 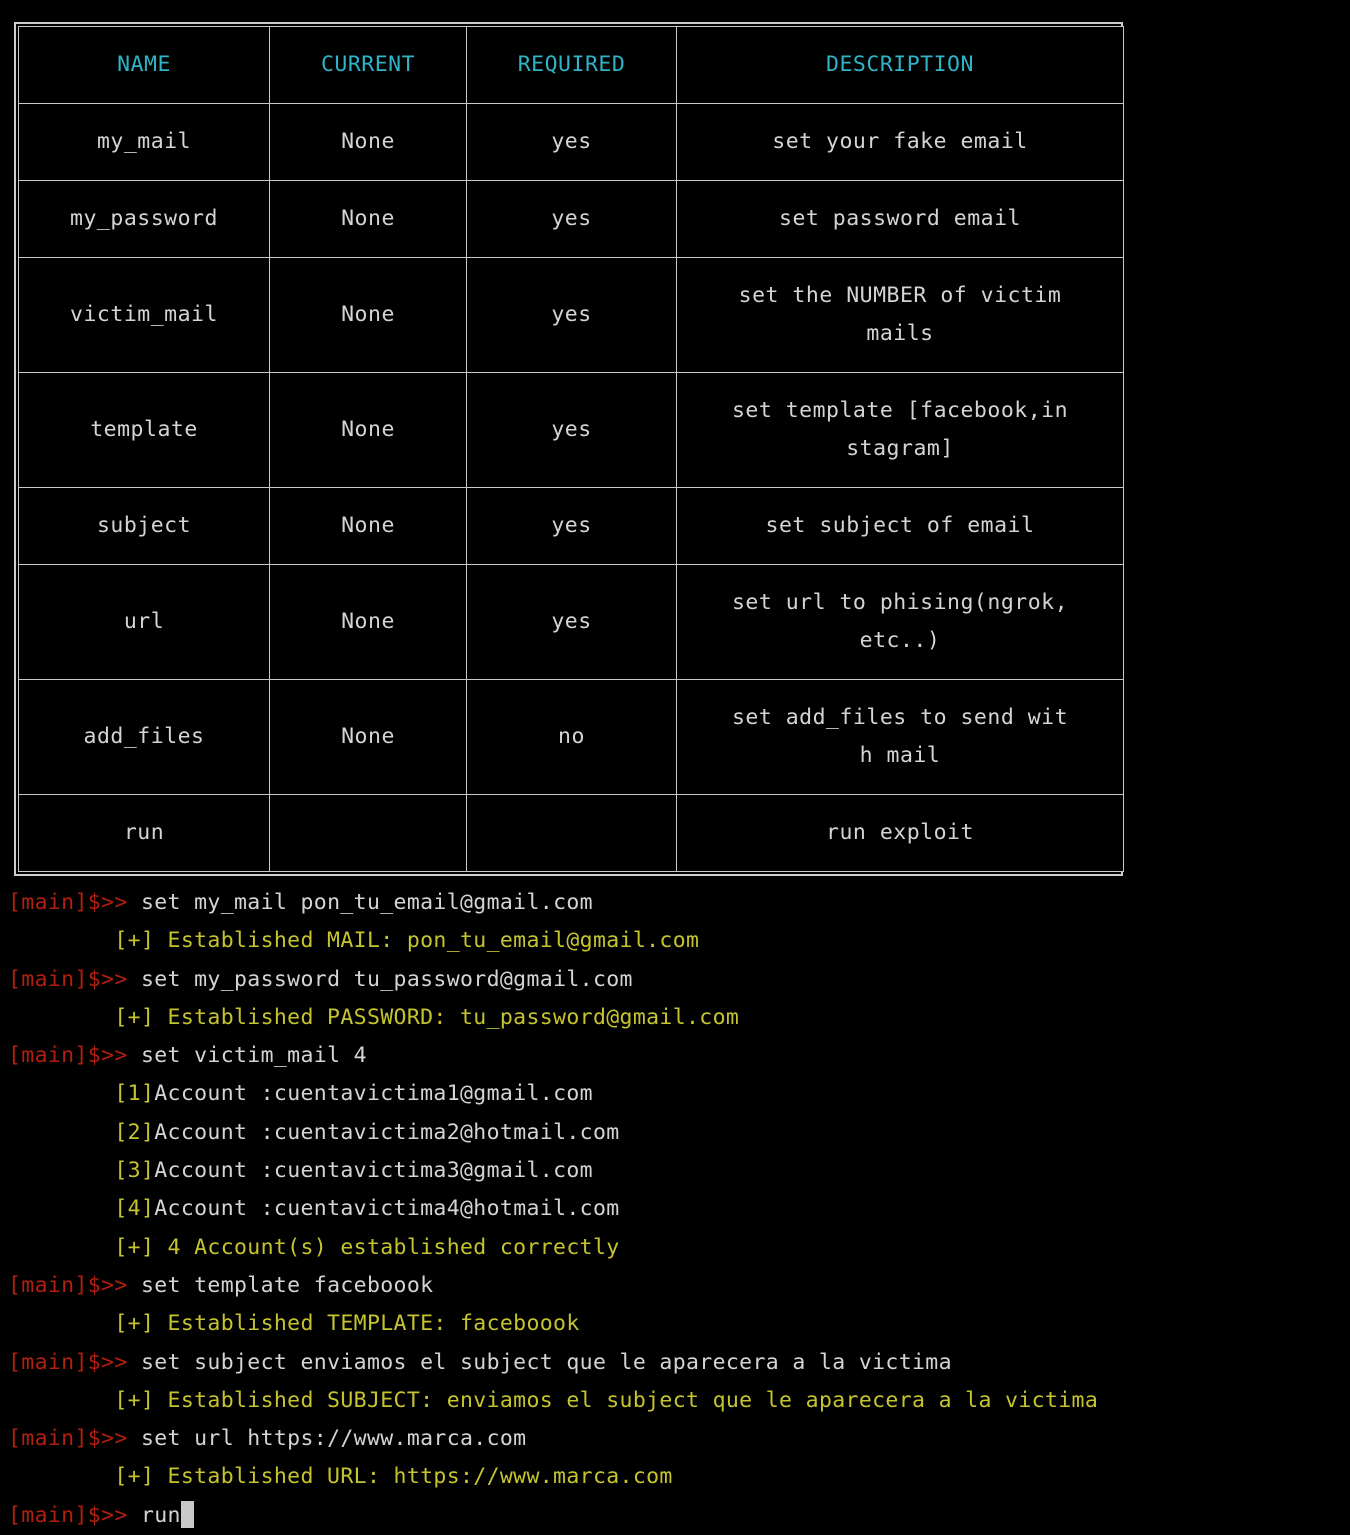 I want to click on option-description: set your fake email, so click(x=900, y=142).